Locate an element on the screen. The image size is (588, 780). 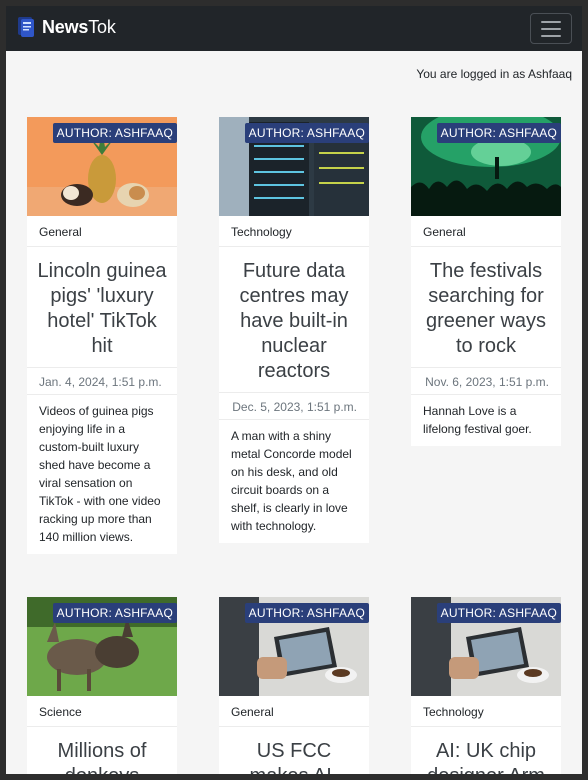
article-title: US FCC makes AI- is located at coordinates (294, 752).